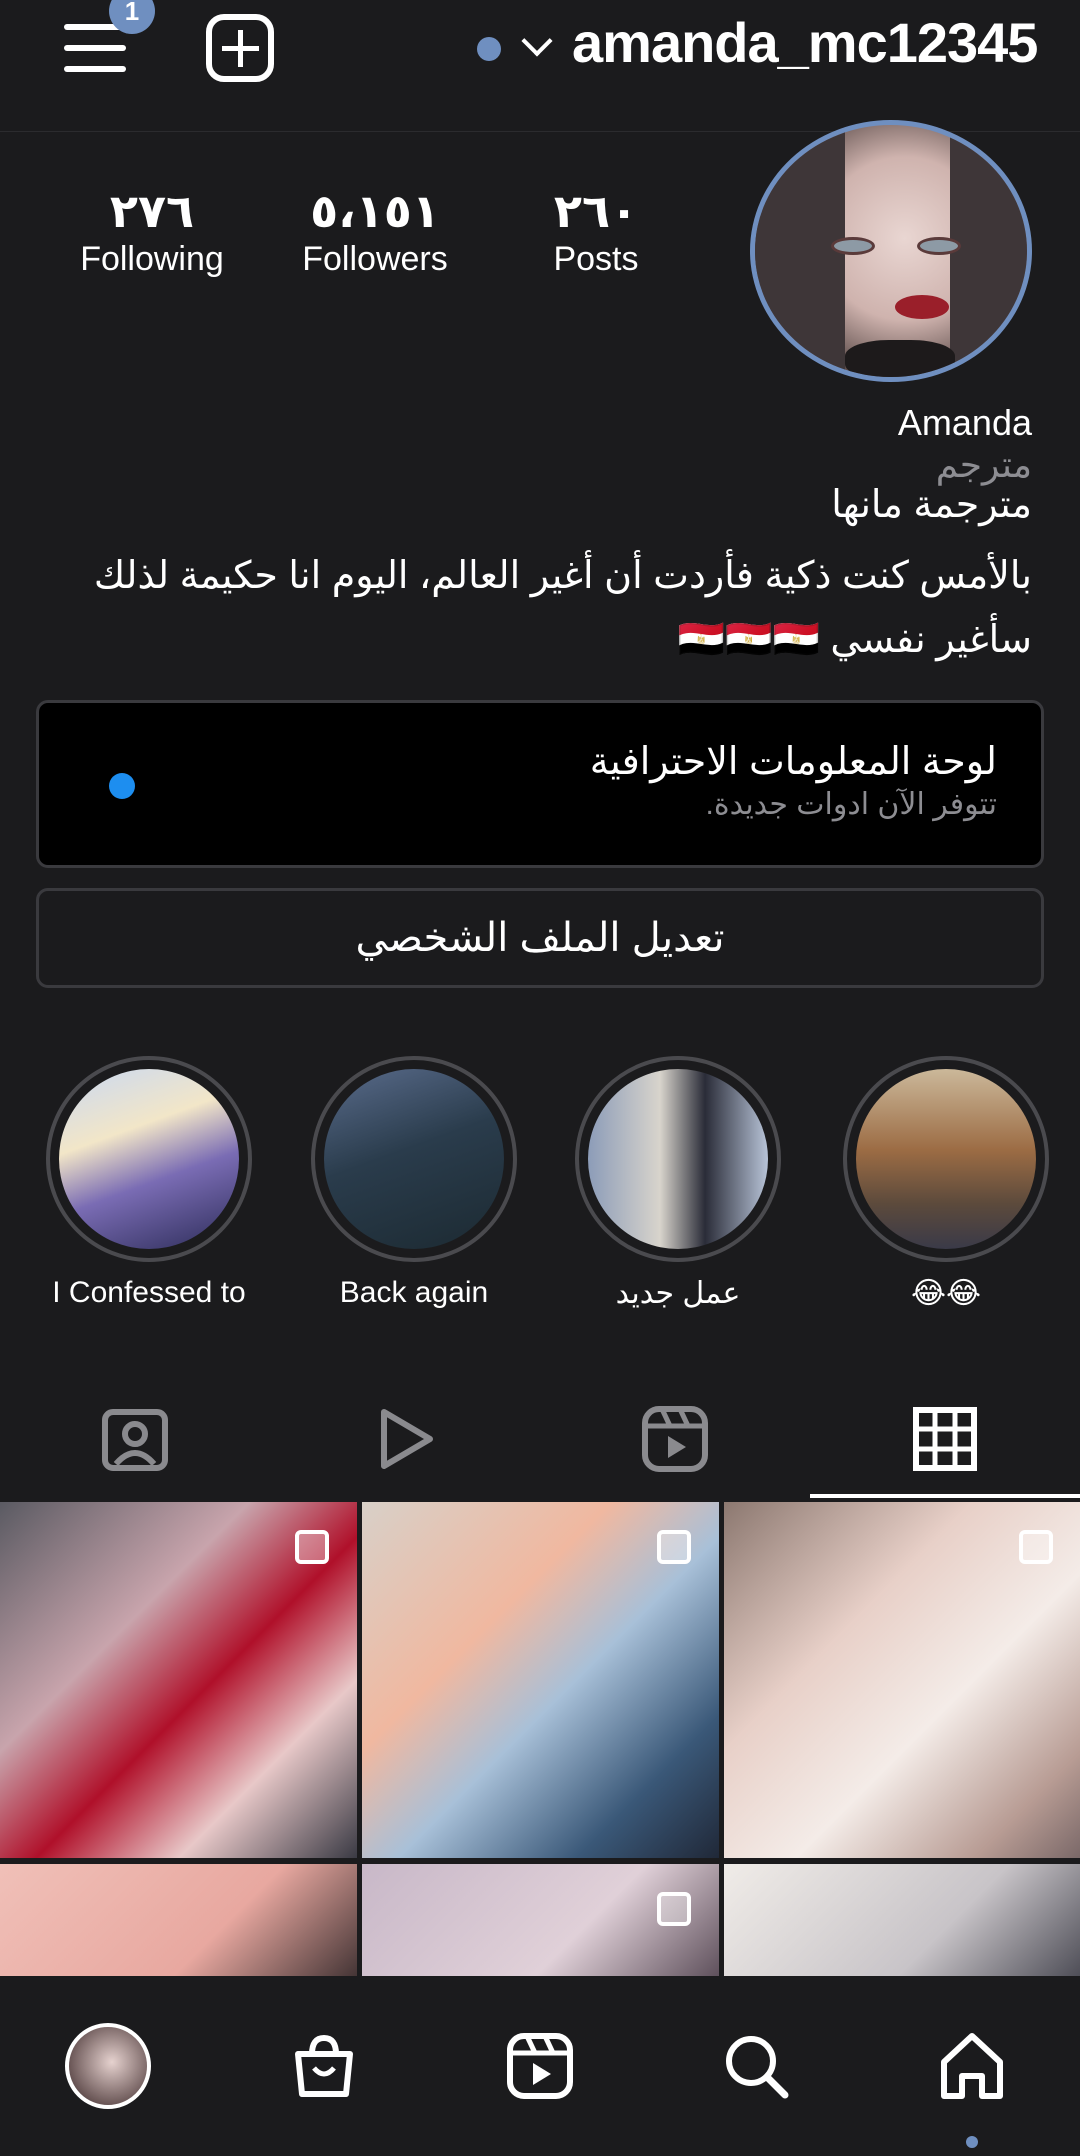  Describe the element at coordinates (240, 48) in the screenshot. I see `new-post-icon` at that location.